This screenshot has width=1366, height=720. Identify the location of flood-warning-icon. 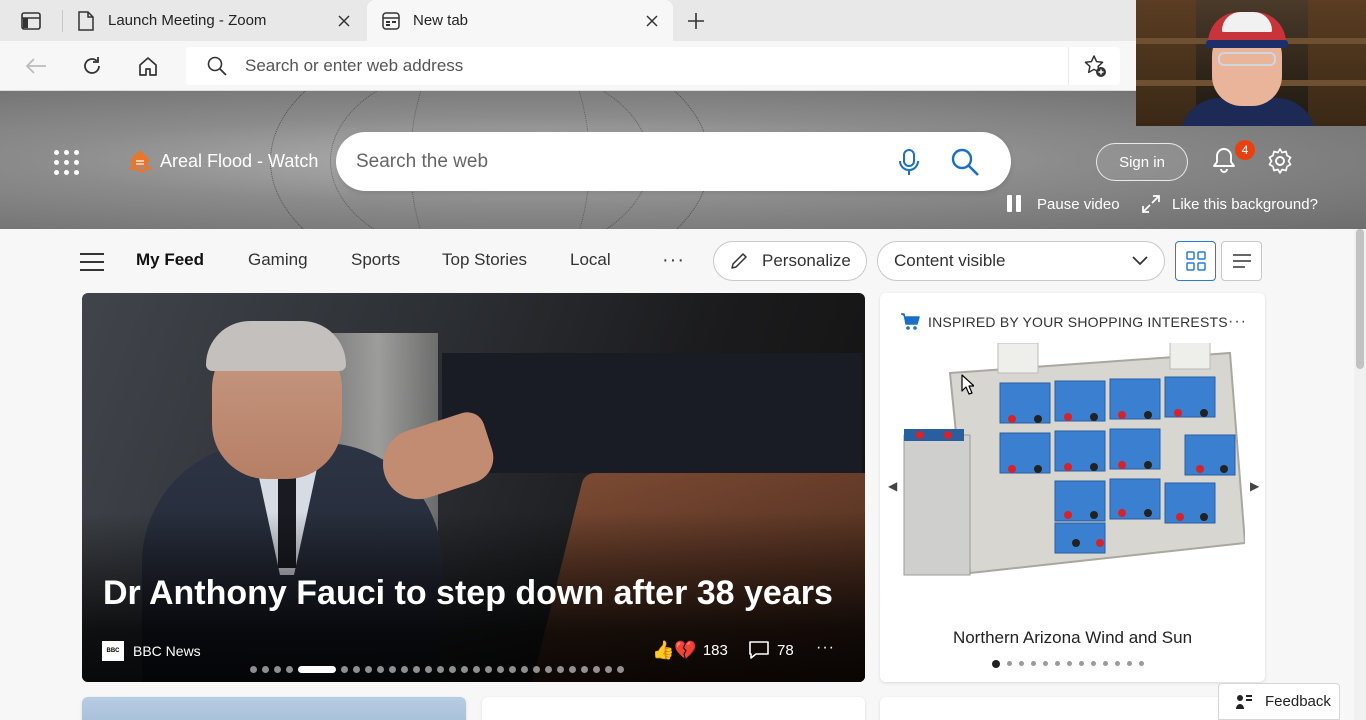
(140, 161).